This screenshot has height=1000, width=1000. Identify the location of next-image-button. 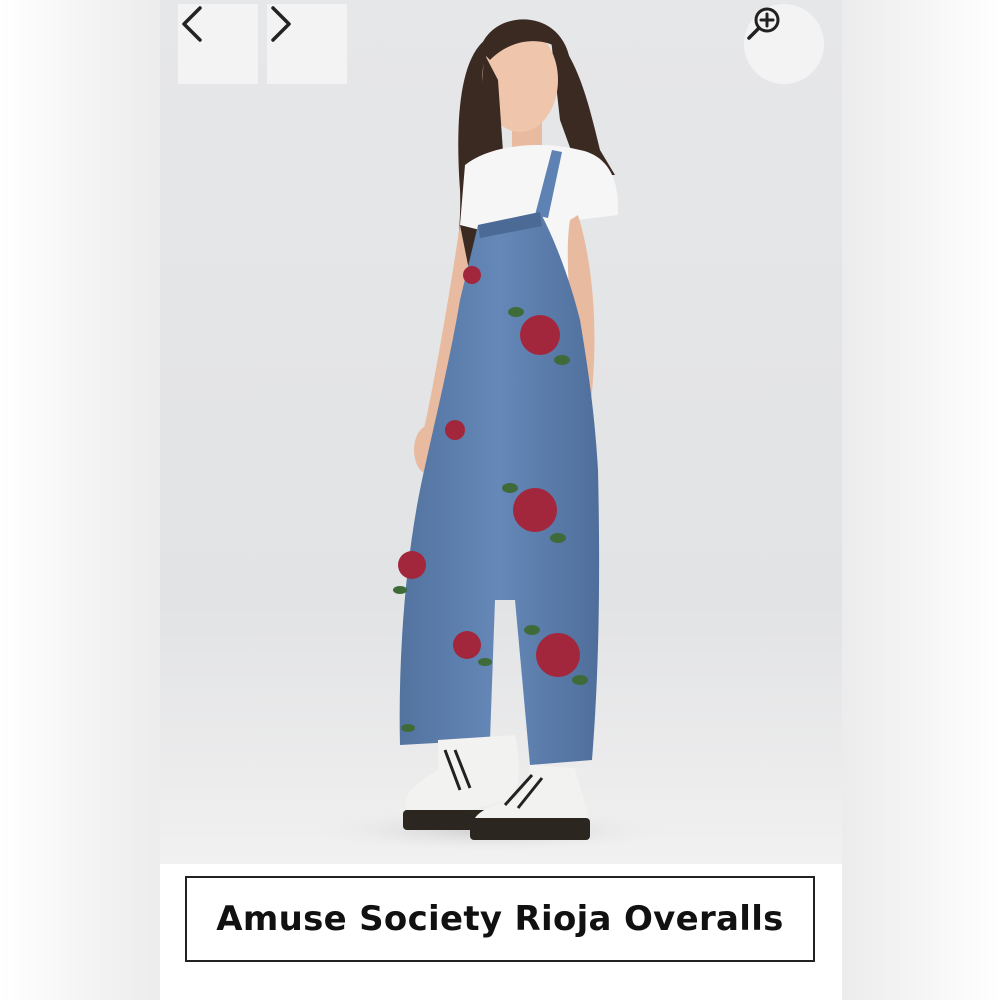
(307, 44).